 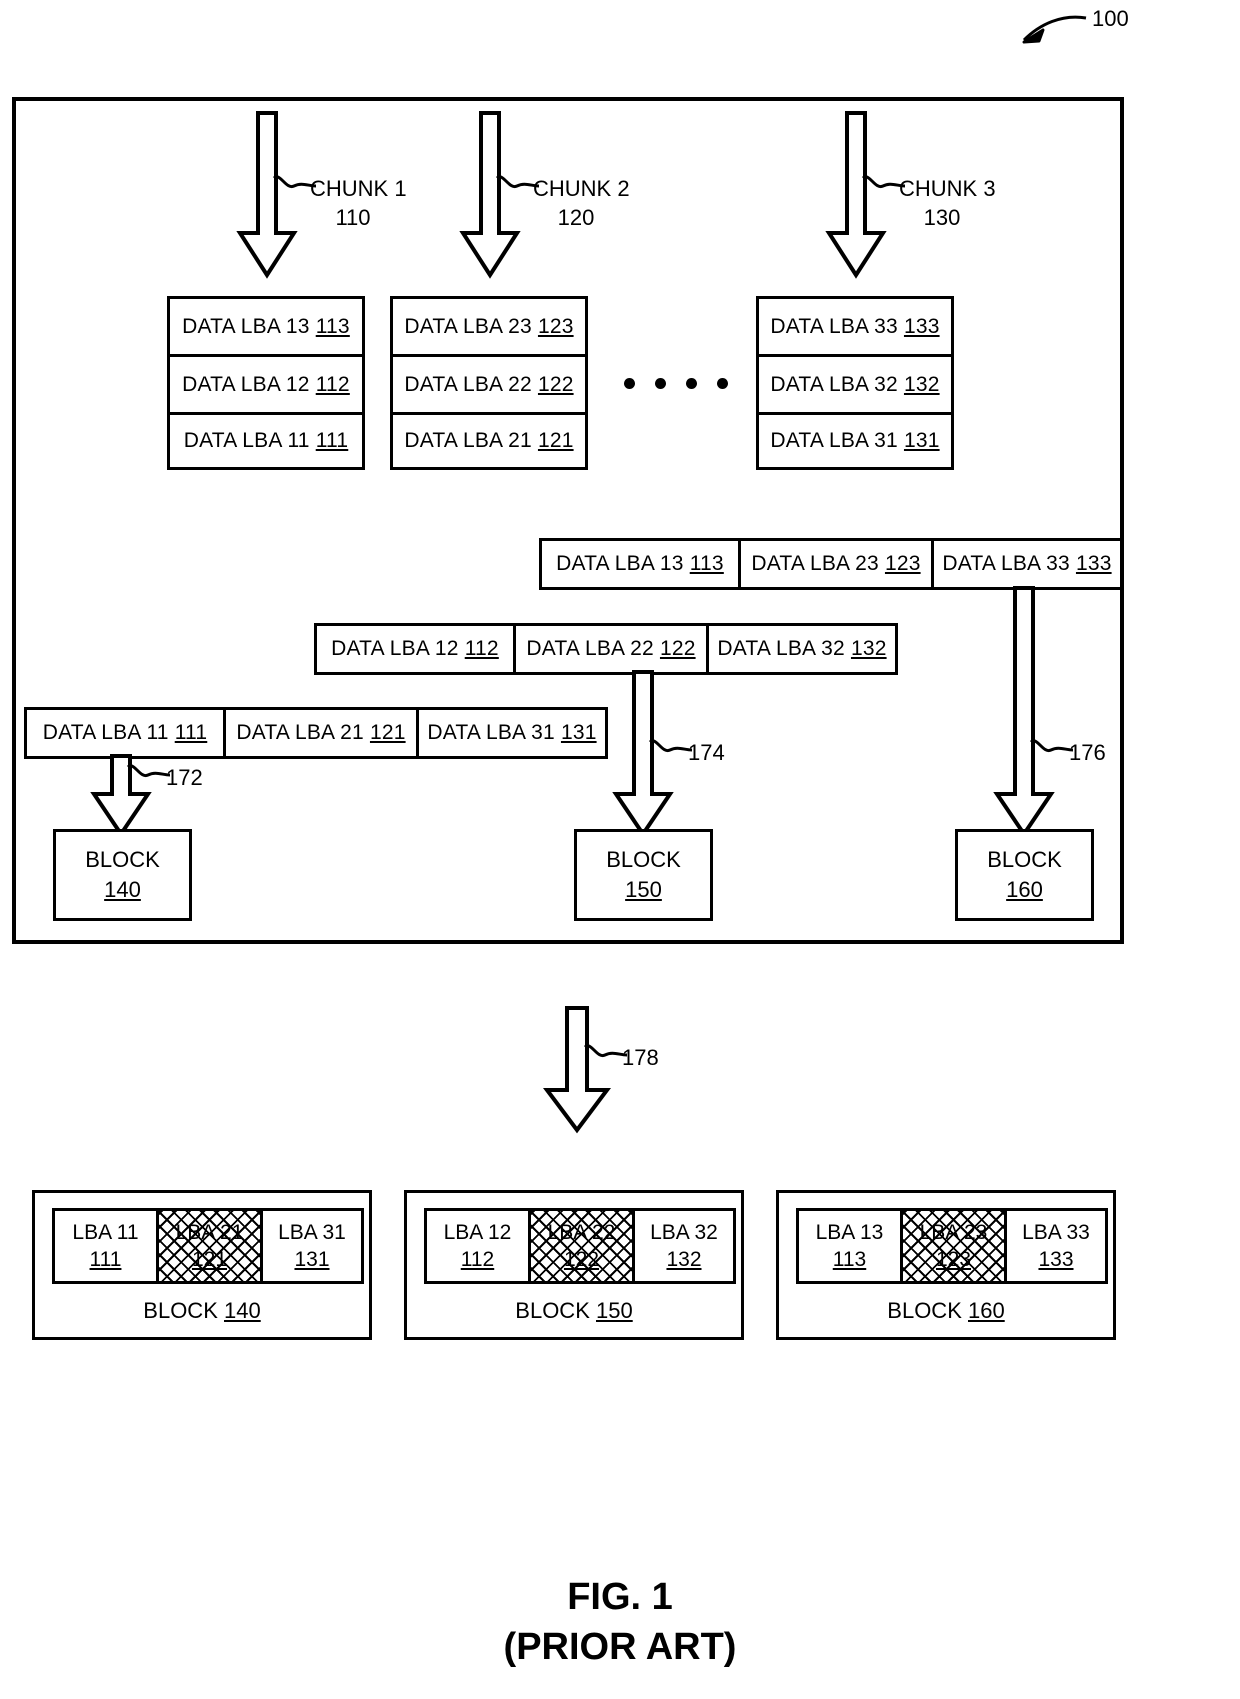 I want to click on chunk-2-label: CHUNK 2 120, so click(x=581, y=203).